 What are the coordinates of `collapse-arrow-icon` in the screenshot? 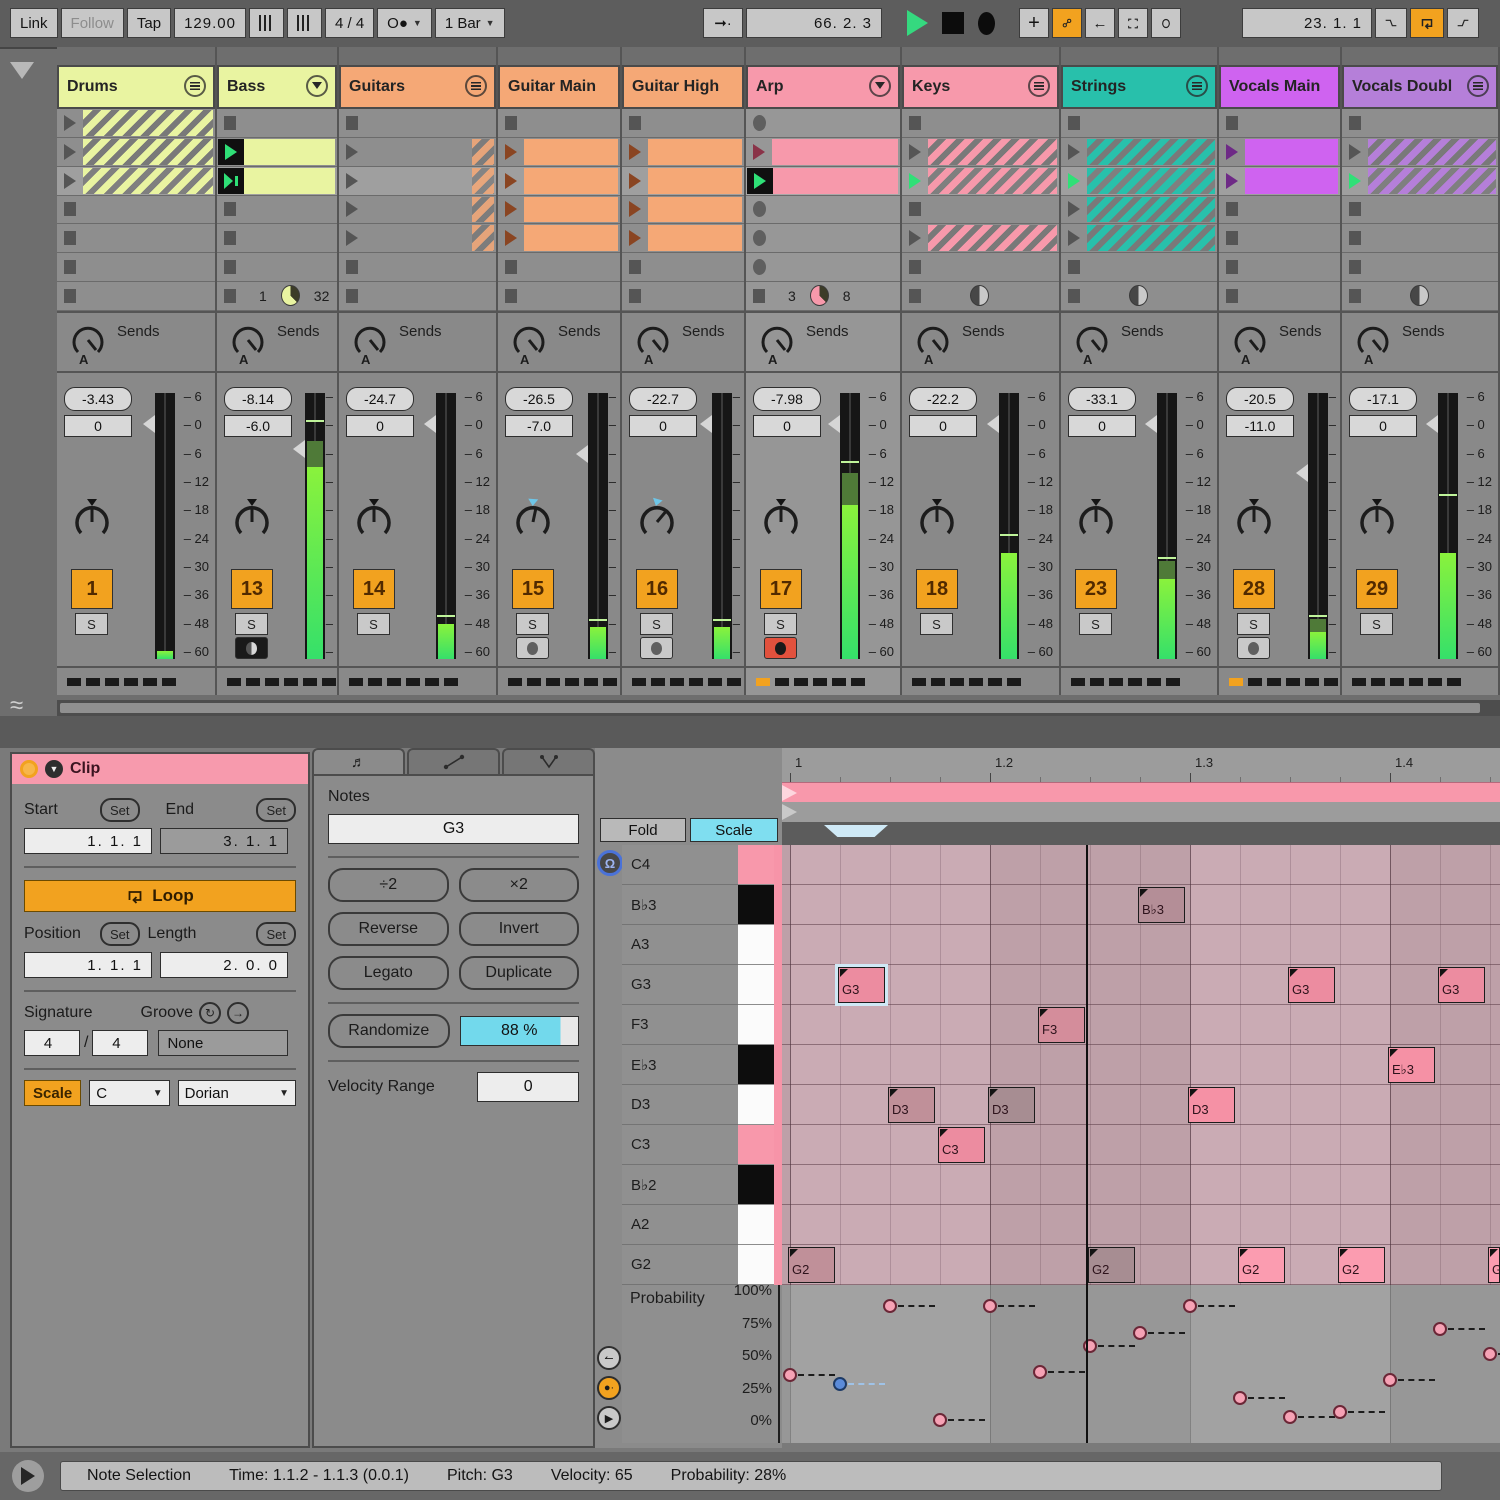 It's located at (22, 70).